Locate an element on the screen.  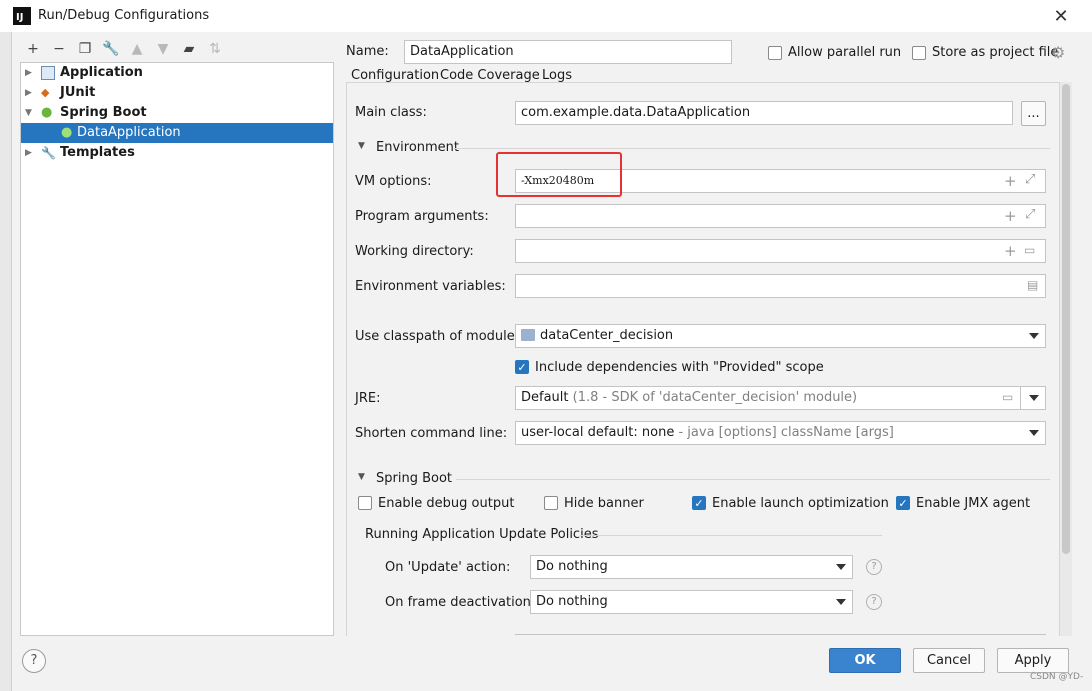
store-project-checkbox is located at coordinates (919, 53).